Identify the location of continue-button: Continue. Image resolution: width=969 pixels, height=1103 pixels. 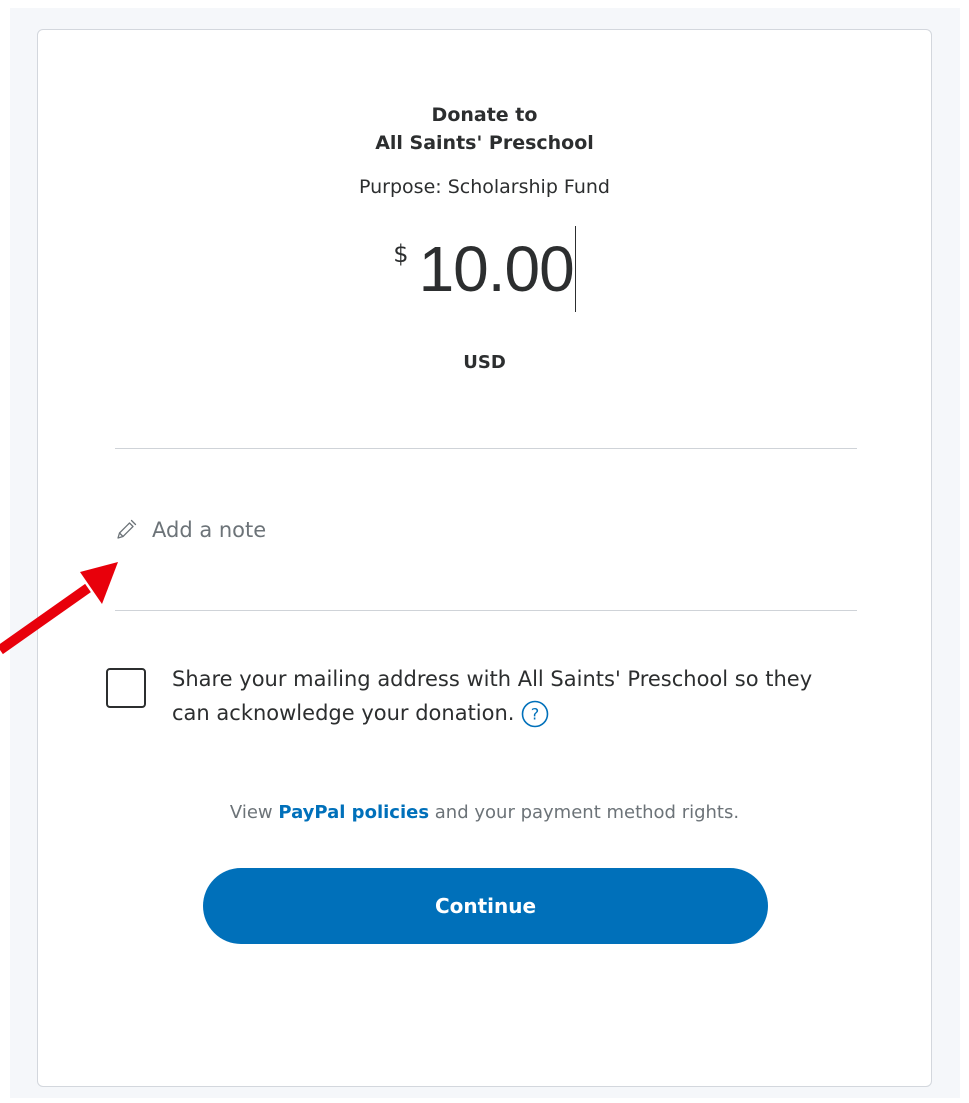
(485, 906).